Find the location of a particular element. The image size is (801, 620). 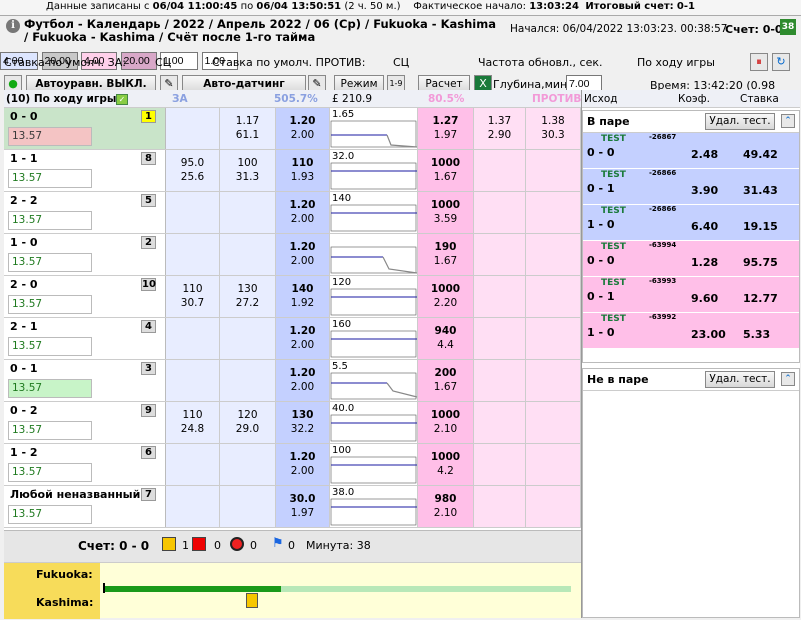

paired-bet-row: TEST -63993 0 - 1 9.60 12.77 is located at coordinates (691, 295).